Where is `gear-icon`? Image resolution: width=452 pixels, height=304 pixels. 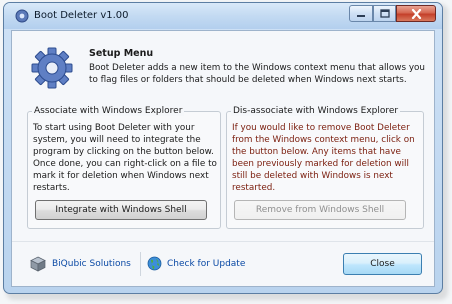
gear-icon is located at coordinates (52, 68).